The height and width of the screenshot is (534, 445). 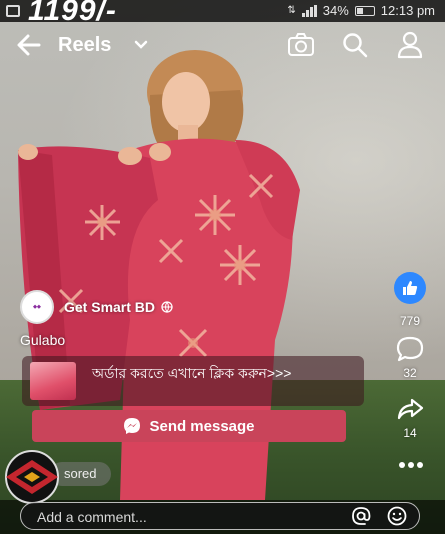 I want to click on status-right: ⇅ 34% 12:13 pm, so click(x=361, y=10).